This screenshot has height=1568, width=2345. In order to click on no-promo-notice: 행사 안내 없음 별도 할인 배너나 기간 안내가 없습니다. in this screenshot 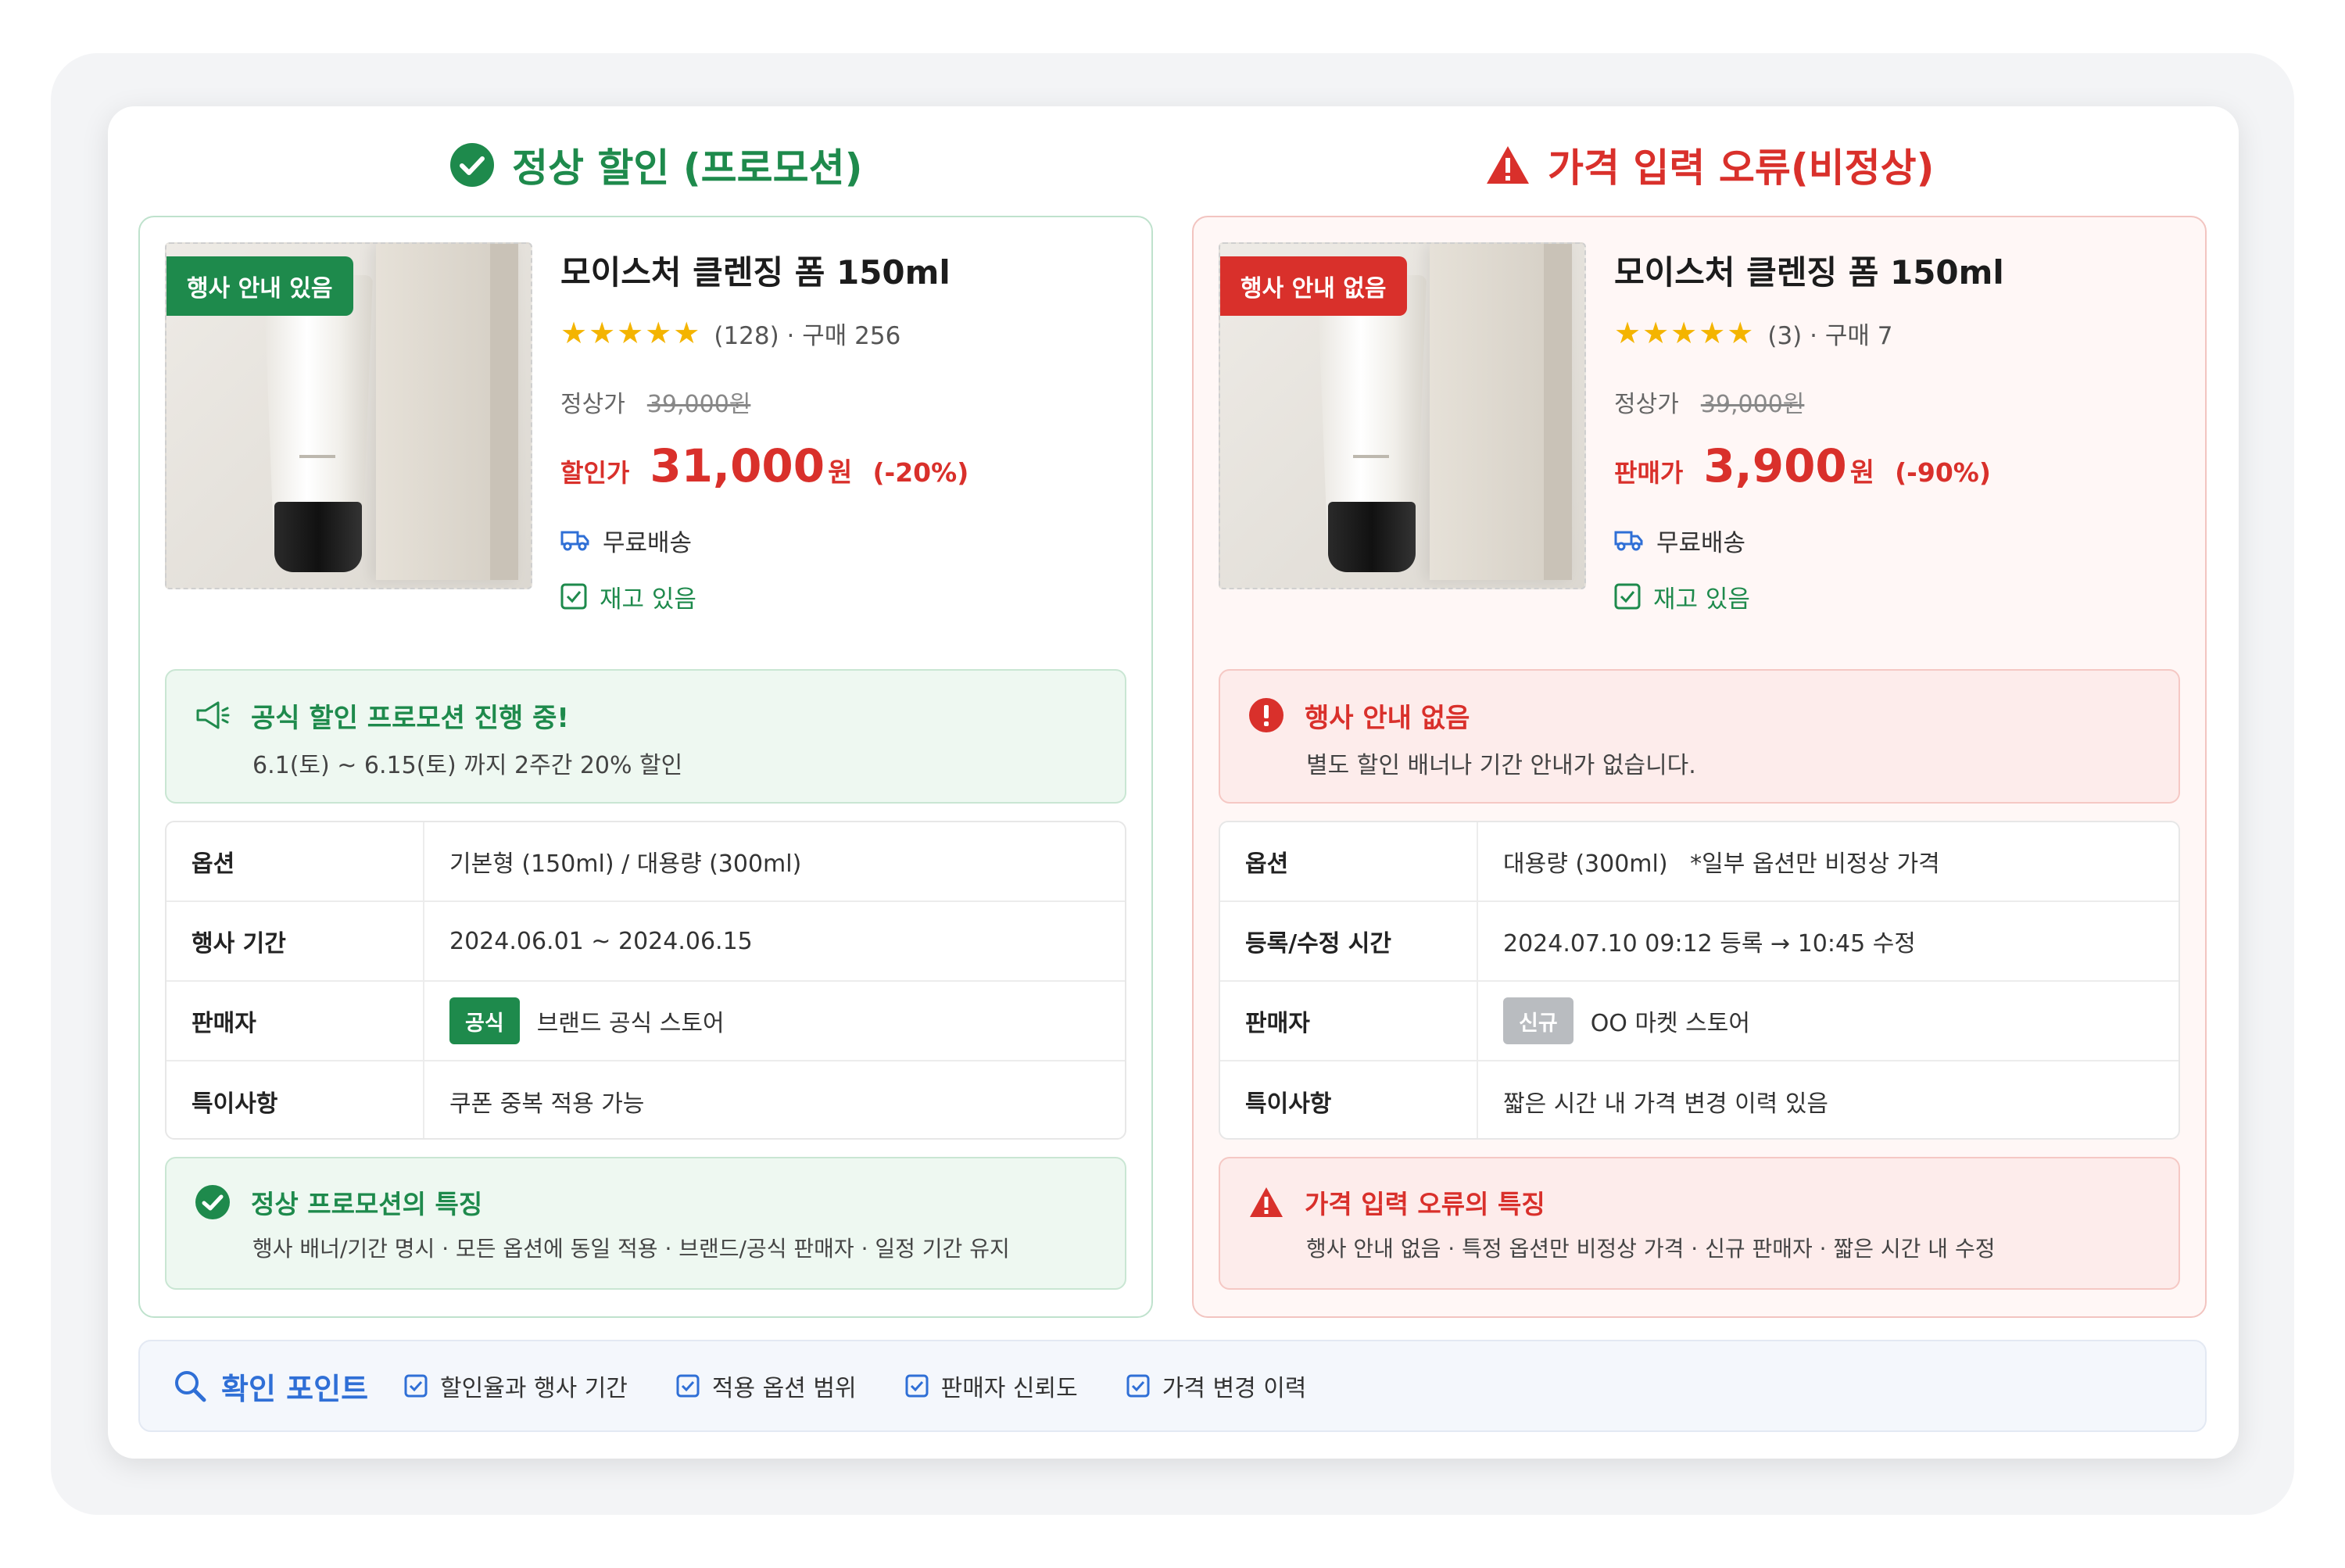, I will do `click(1699, 736)`.